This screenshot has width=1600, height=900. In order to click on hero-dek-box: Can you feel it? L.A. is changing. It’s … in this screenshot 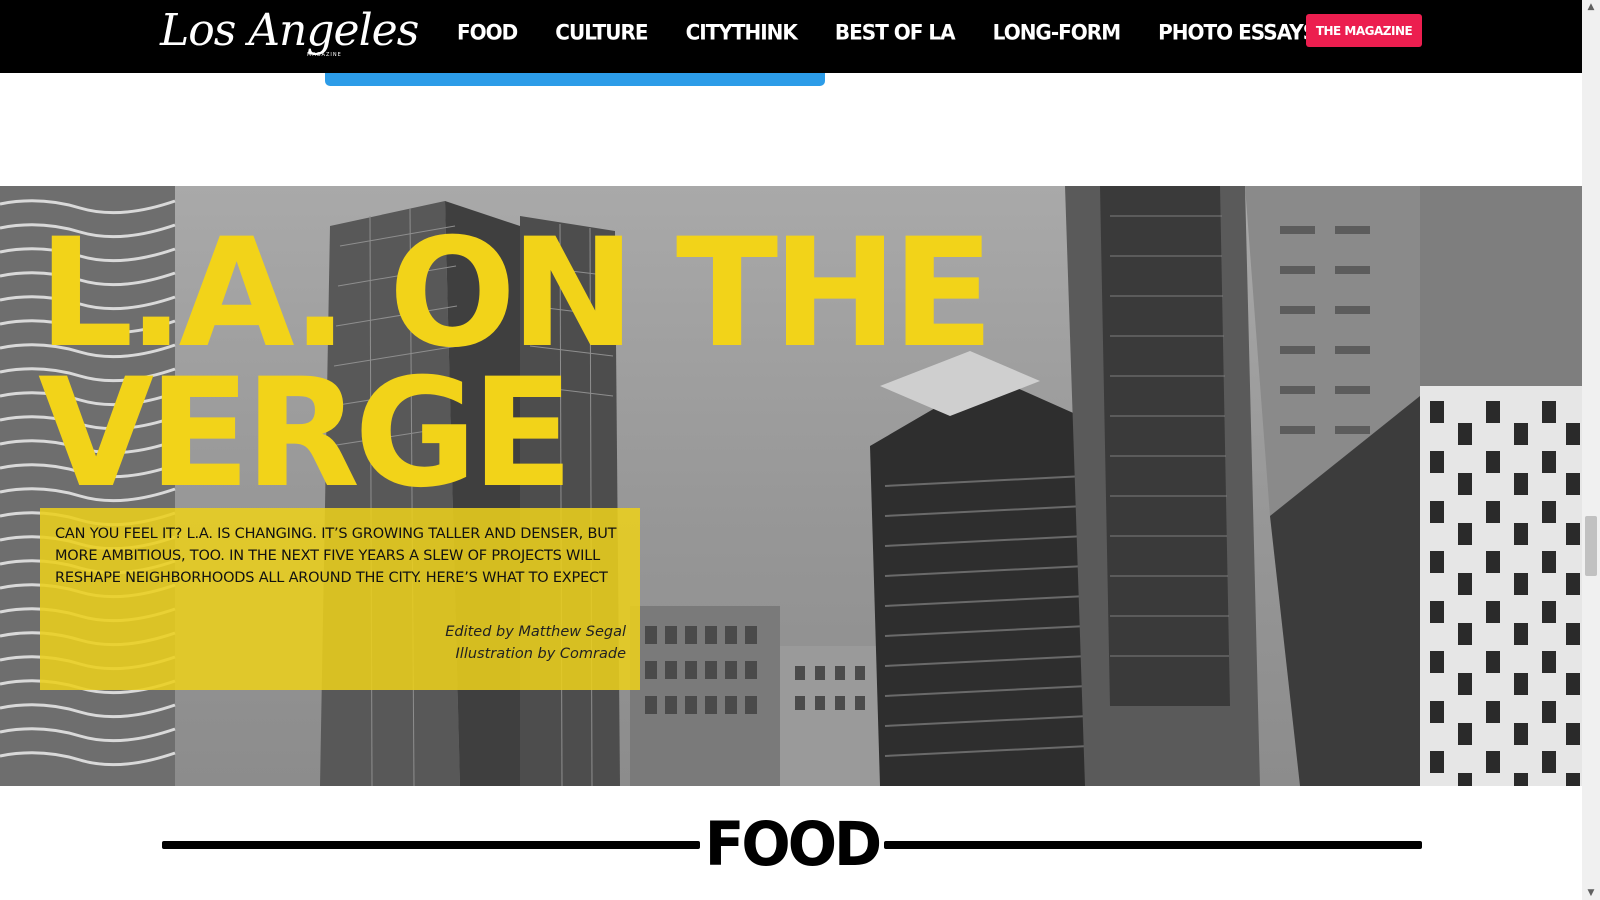, I will do `click(340, 599)`.